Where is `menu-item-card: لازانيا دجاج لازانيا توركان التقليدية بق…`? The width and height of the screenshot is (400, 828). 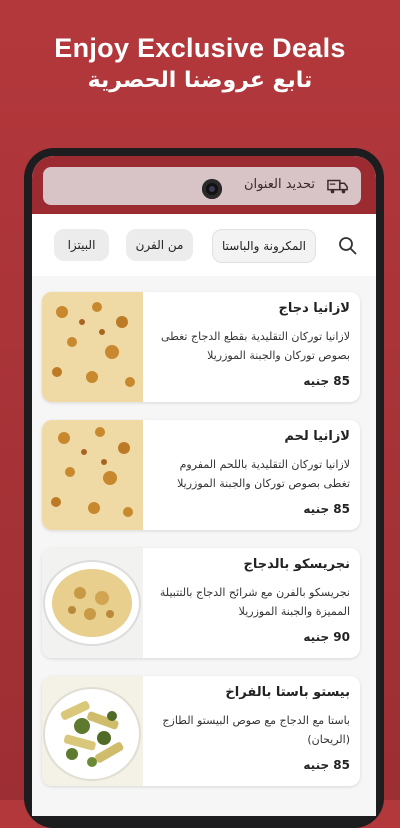 menu-item-card: لازانيا دجاج لازانيا توركان التقليدية بق… is located at coordinates (201, 347).